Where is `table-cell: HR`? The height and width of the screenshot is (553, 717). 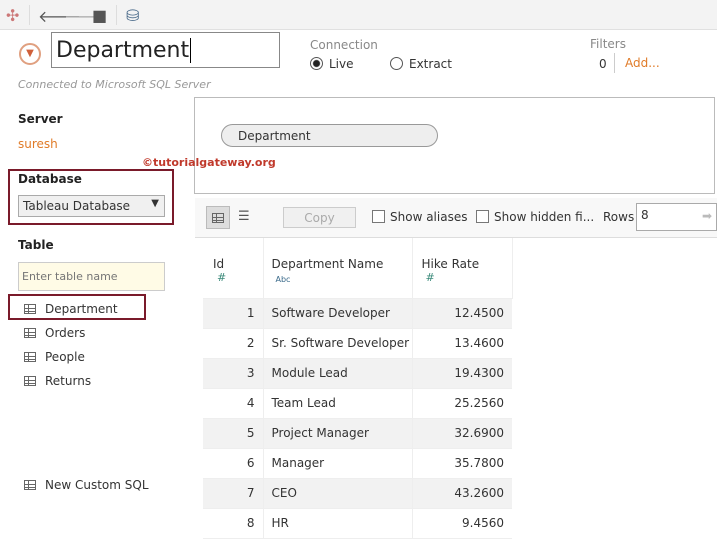 table-cell: HR is located at coordinates (338, 523).